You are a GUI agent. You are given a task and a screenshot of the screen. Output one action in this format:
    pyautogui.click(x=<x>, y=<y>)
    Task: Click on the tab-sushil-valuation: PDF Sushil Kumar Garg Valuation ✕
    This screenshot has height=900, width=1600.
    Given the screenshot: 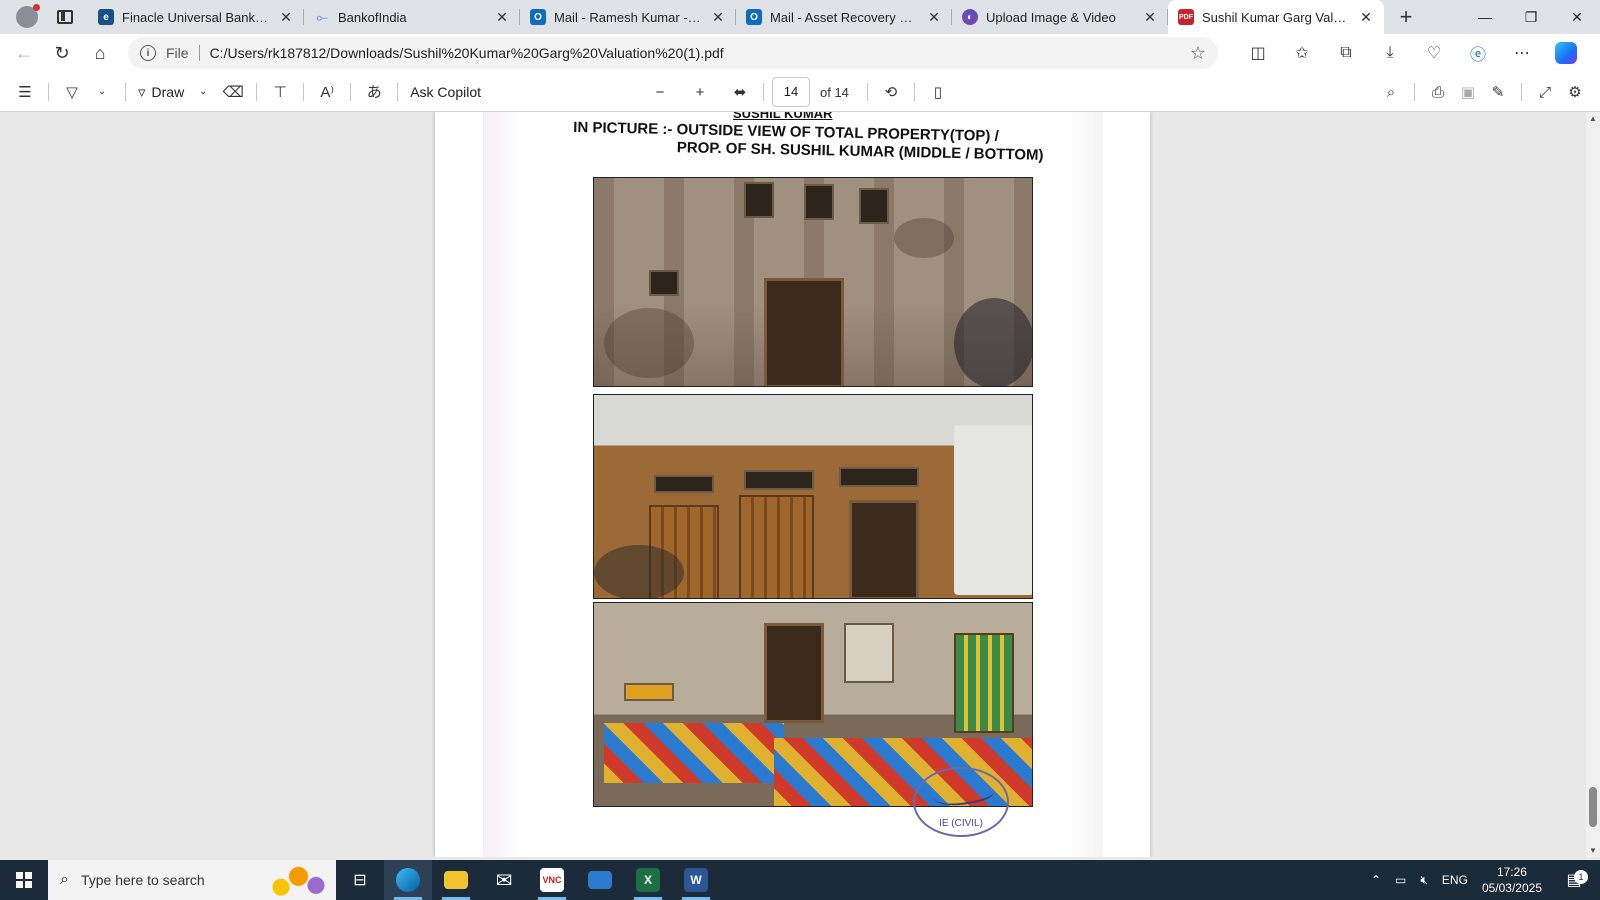 What is the action you would take?
    pyautogui.click(x=1276, y=17)
    